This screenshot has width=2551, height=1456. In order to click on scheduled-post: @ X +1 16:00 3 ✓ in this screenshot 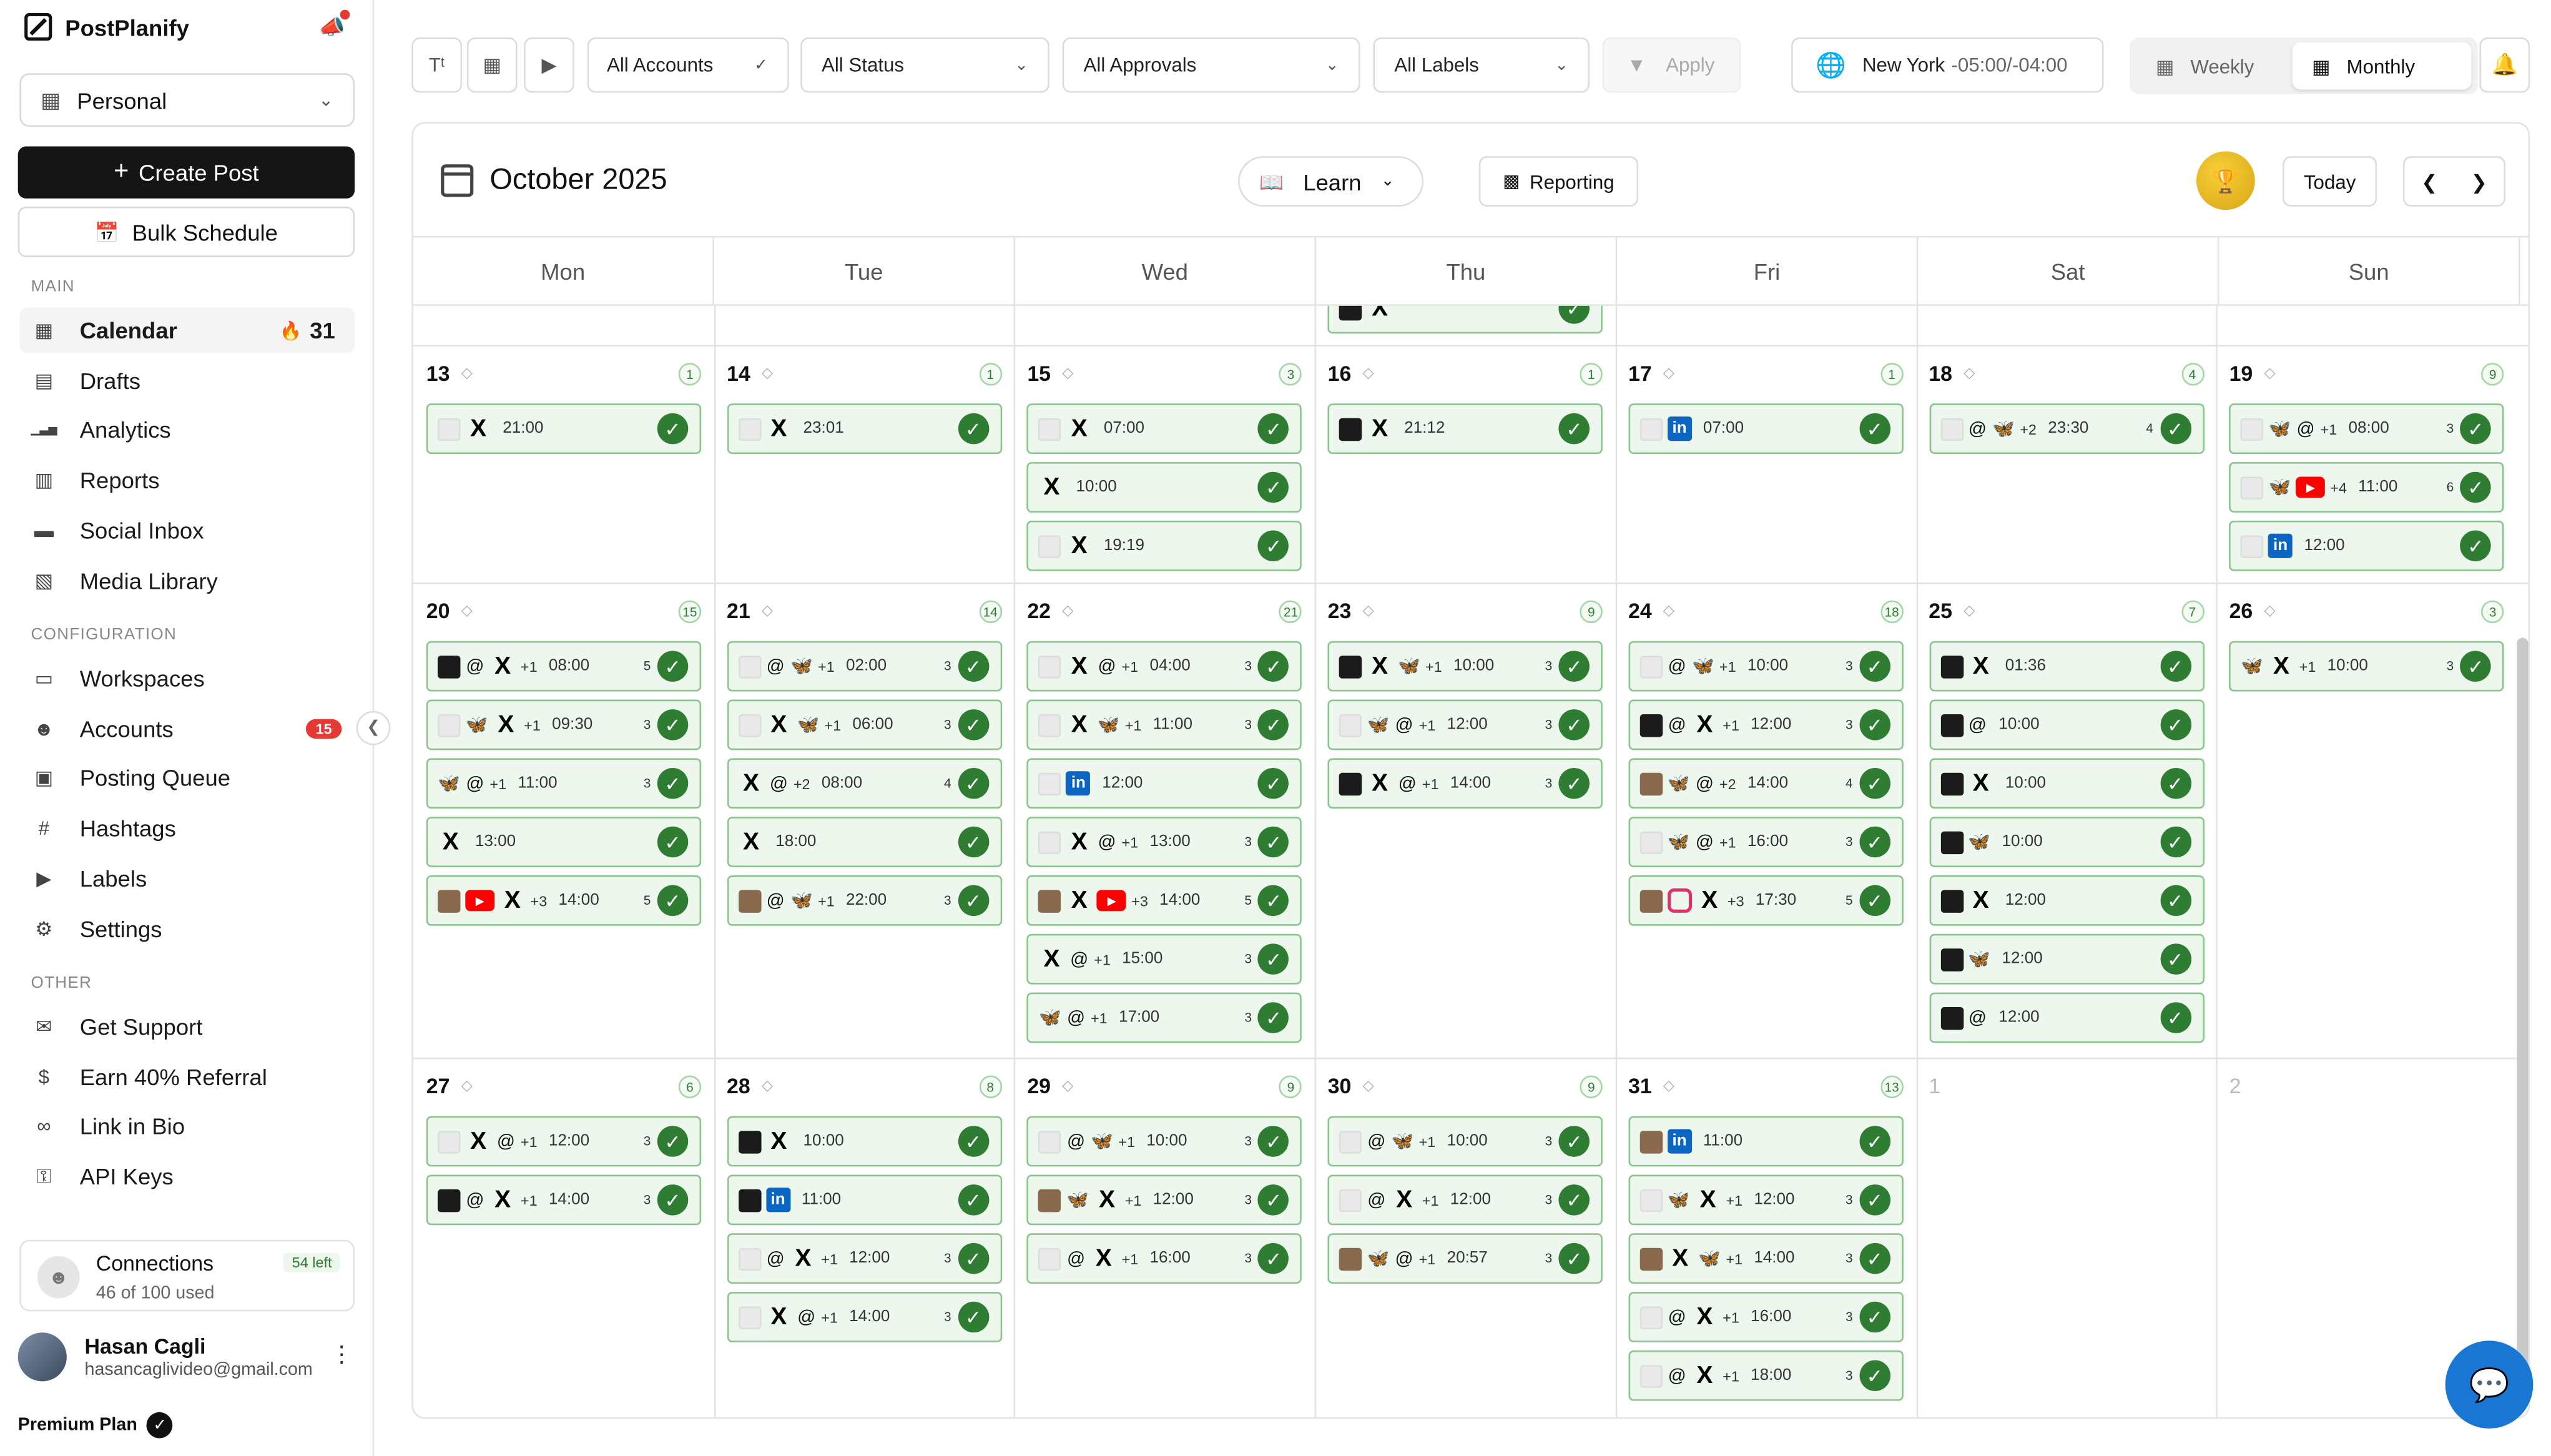, I will do `click(1766, 1317)`.